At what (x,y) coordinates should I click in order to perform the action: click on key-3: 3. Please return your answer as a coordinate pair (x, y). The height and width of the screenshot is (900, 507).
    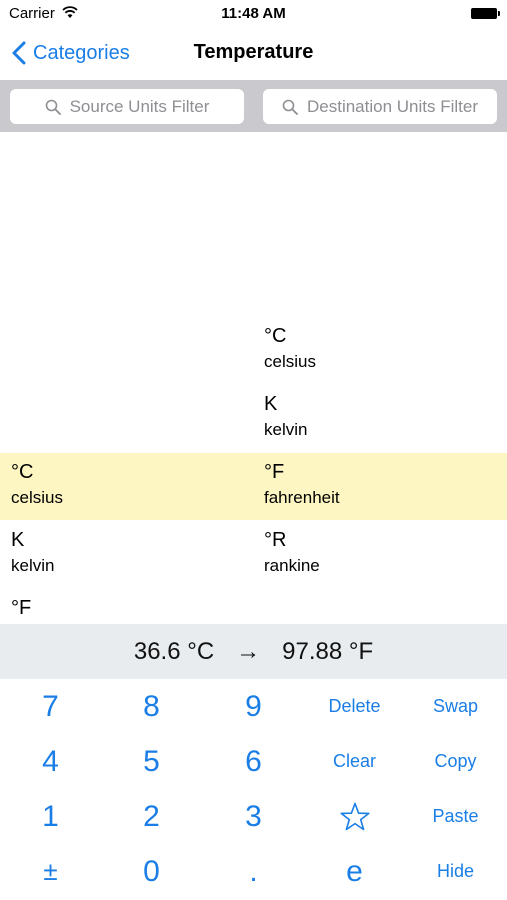
    Looking at the image, I should click on (253, 816).